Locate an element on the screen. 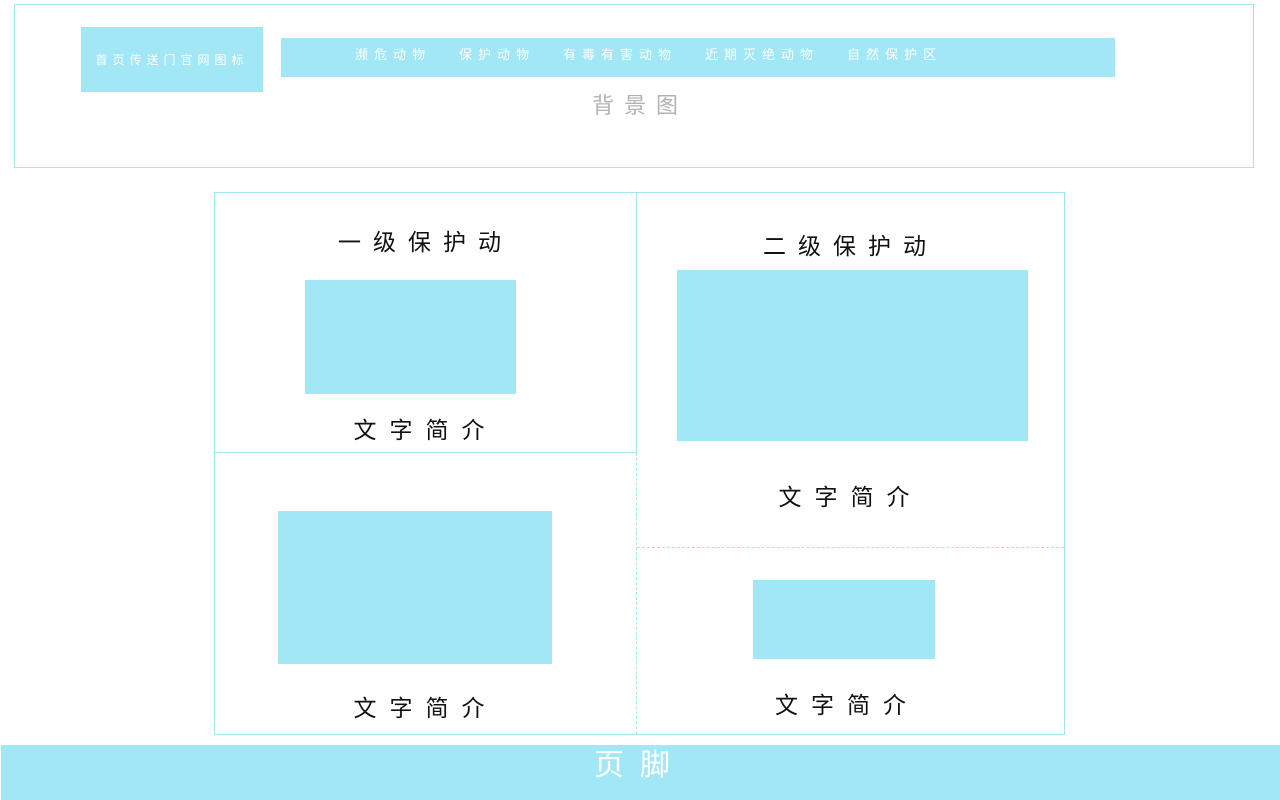 The width and height of the screenshot is (1280, 800). main-nav: 濒危动物 保护动物 有毒有害动物 近期灭绝动物 自然保护区 is located at coordinates (698, 57).